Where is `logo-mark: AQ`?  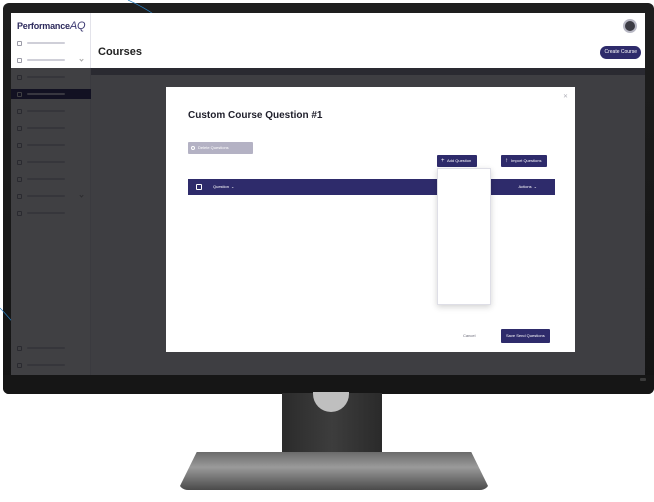
logo-mark: AQ is located at coordinates (77, 26).